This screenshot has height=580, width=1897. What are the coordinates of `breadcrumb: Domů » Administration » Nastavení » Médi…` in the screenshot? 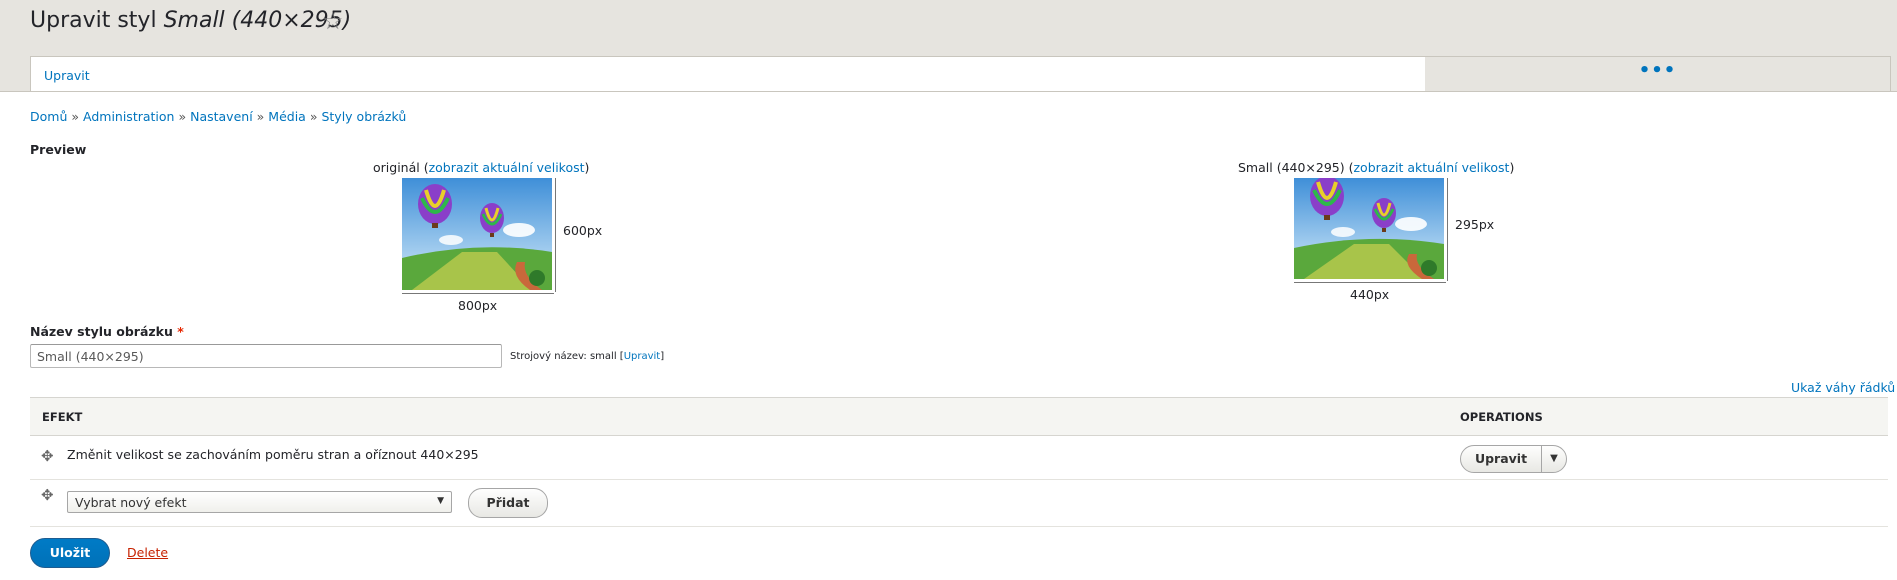 It's located at (218, 116).